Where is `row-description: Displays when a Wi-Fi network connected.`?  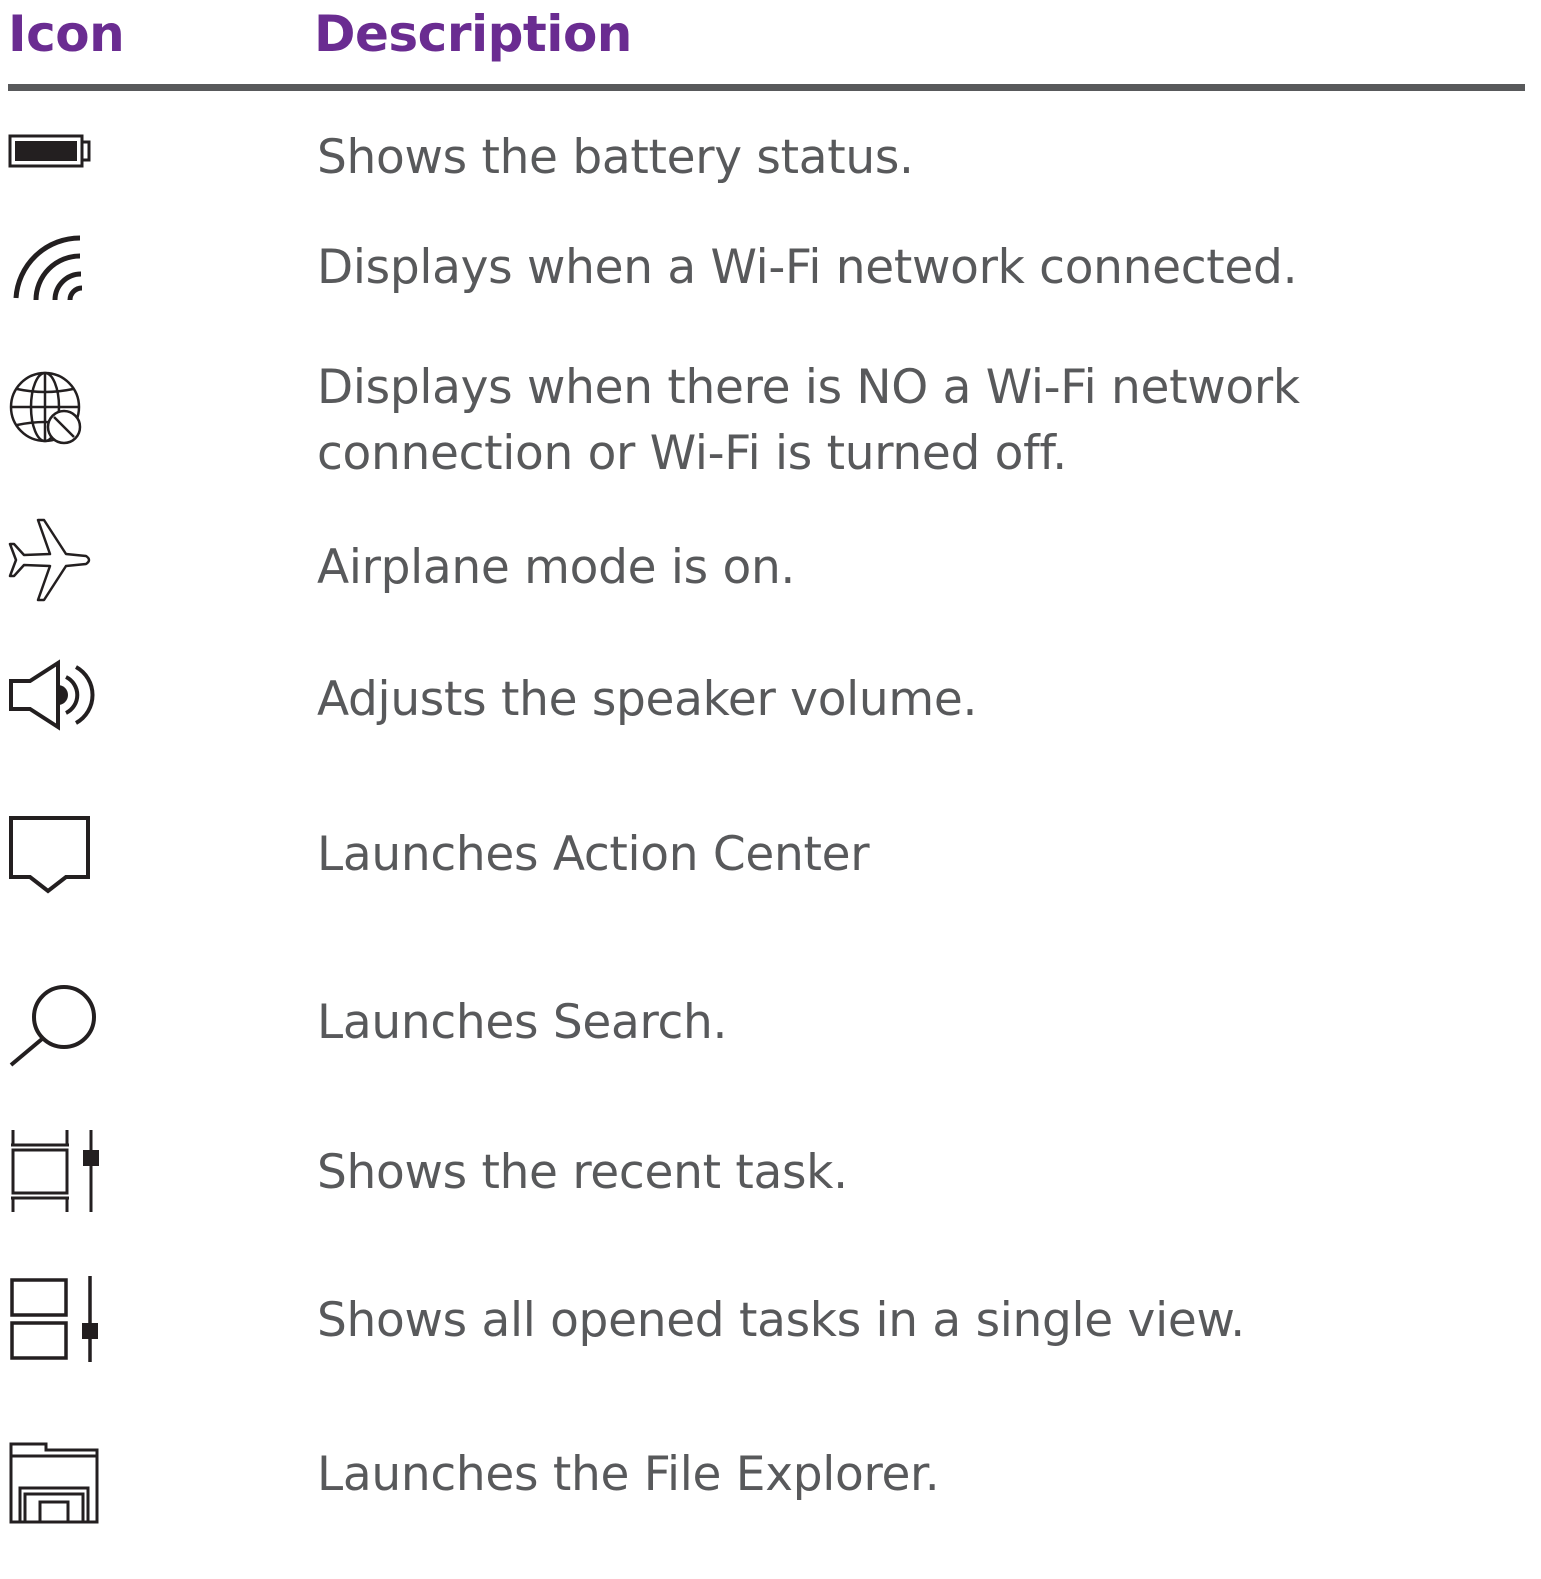 row-description: Displays when a Wi-Fi network connected. is located at coordinates (907, 268).